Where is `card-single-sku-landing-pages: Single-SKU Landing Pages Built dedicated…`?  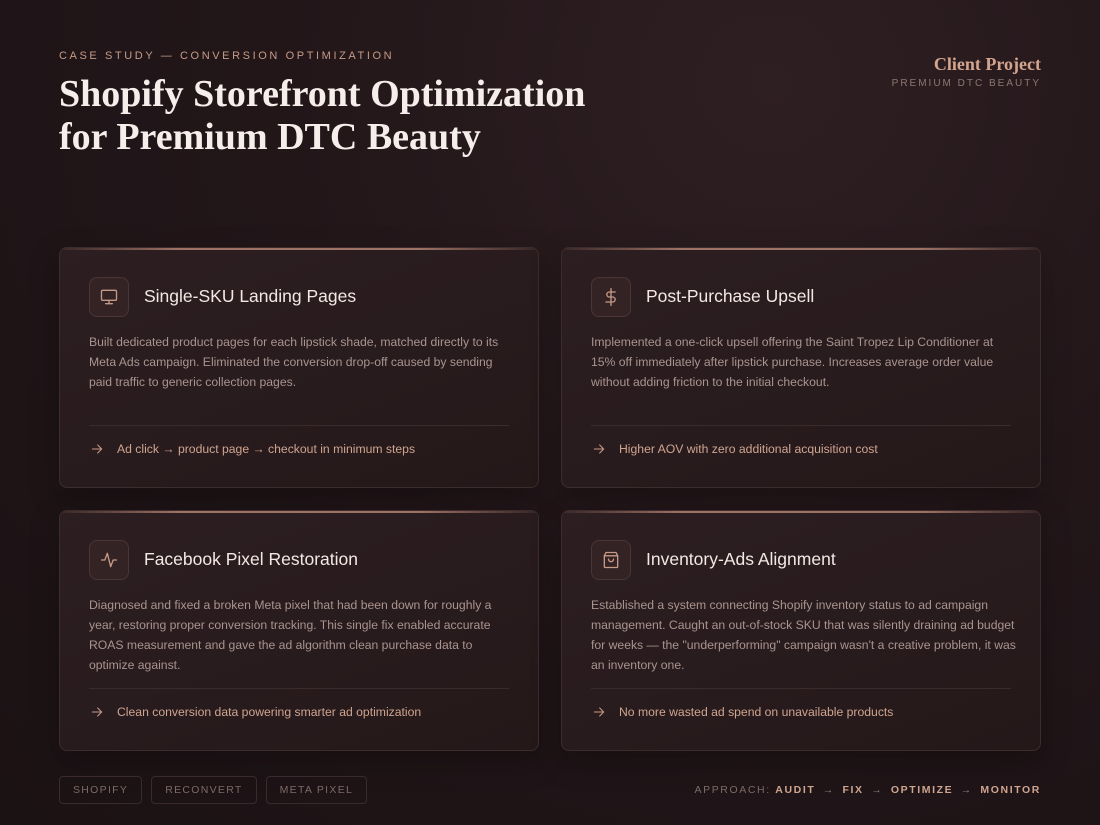 card-single-sku-landing-pages: Single-SKU Landing Pages Built dedicated… is located at coordinates (299, 367).